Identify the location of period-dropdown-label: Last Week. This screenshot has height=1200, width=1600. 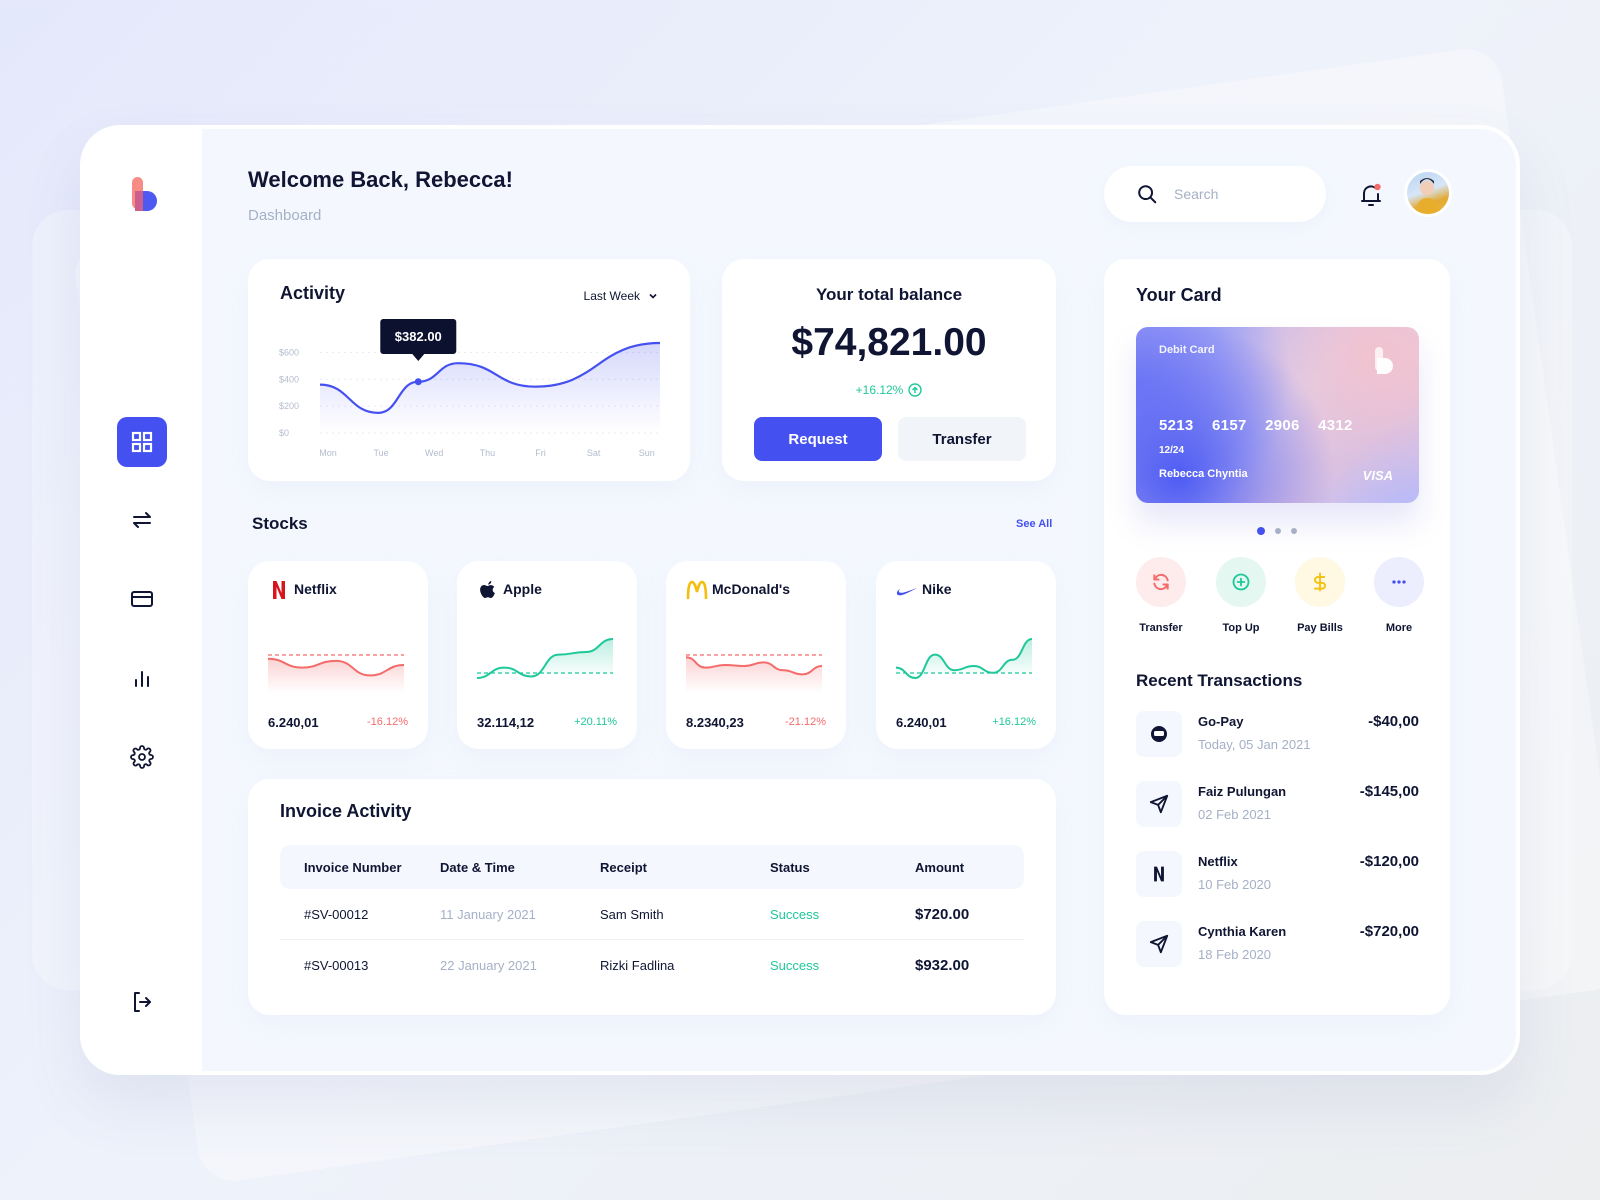
(611, 296).